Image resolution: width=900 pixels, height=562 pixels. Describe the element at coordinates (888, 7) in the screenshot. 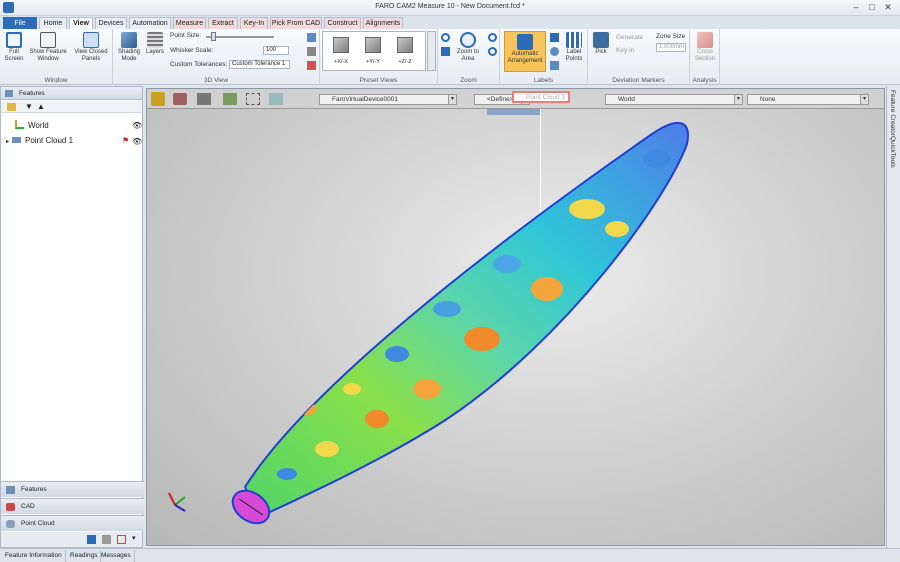

I see `close-button: ✕` at that location.